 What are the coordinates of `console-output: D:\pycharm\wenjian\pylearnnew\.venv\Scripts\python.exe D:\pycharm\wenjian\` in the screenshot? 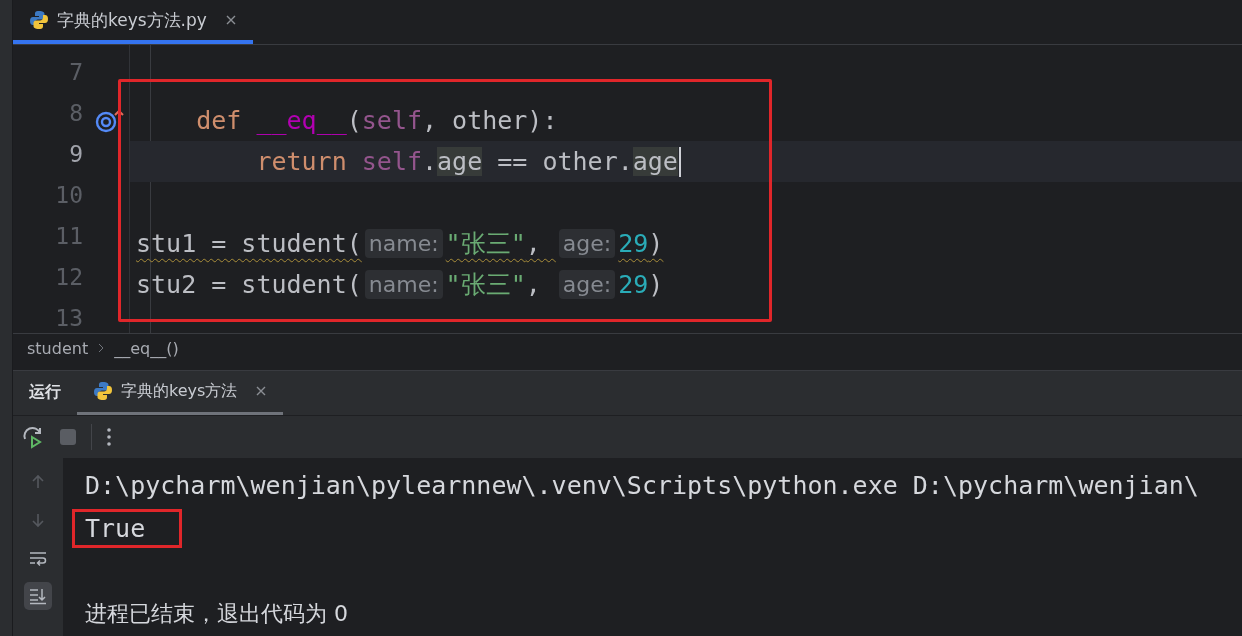 It's located at (642, 485).